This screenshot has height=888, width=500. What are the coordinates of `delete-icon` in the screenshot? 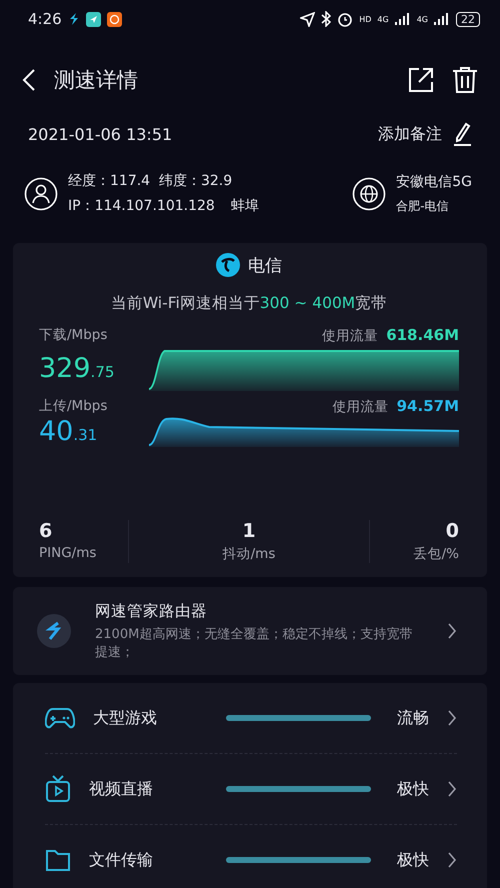 It's located at (465, 80).